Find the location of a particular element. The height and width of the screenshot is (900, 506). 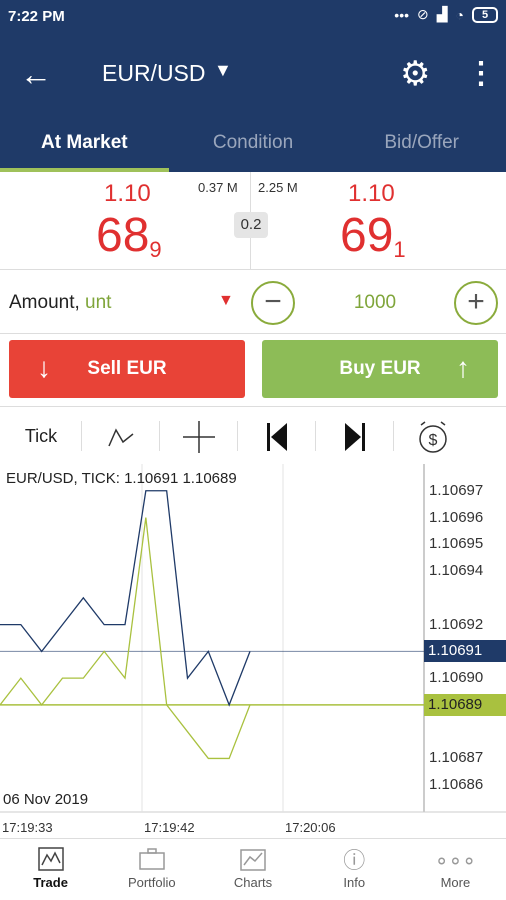

tick-interval-label: Tick is located at coordinates (41, 436).